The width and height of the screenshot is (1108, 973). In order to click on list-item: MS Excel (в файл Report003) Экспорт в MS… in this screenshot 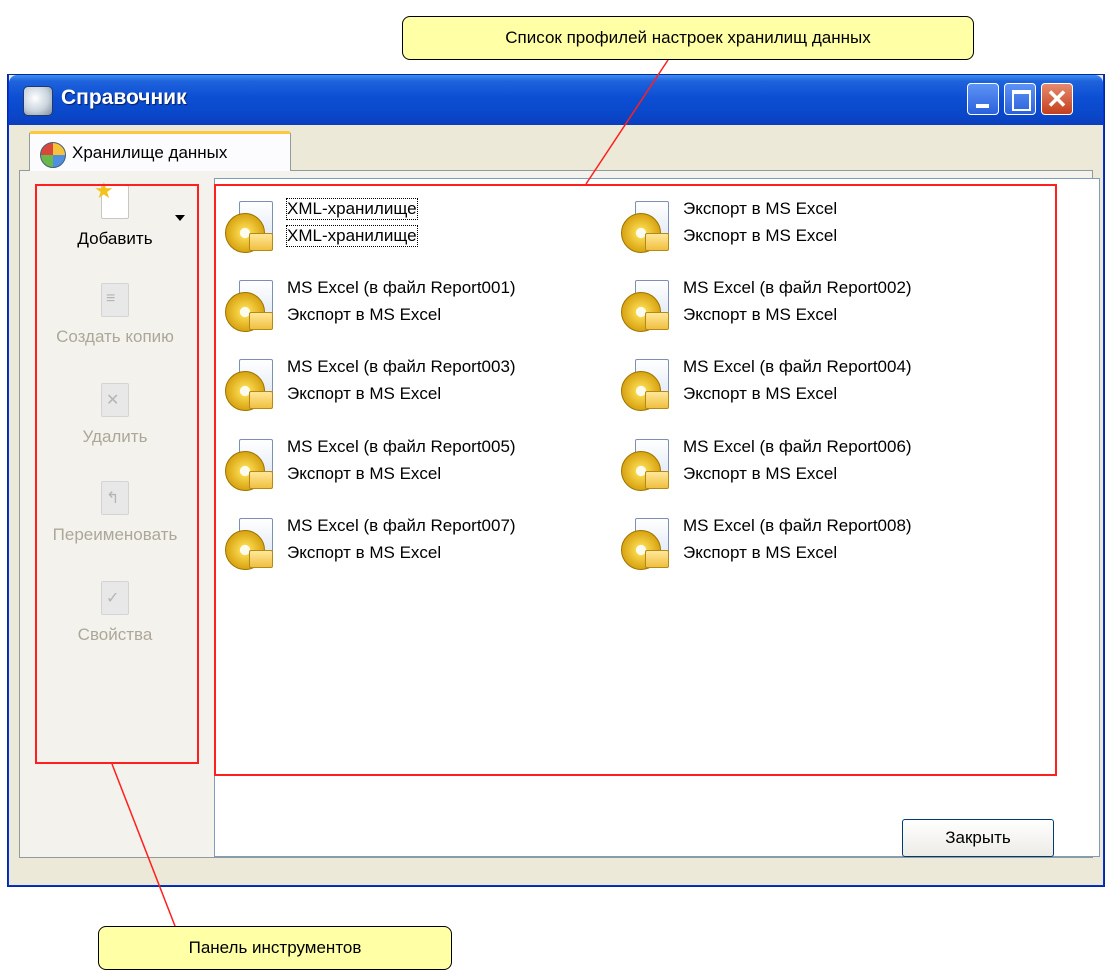, I will do `click(415, 390)`.